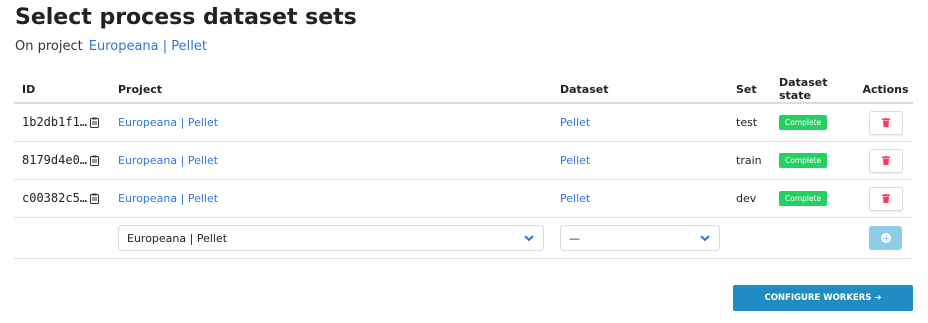 The image size is (928, 323). I want to click on new-set-row: Europeana | Pellet —, so click(463, 238).